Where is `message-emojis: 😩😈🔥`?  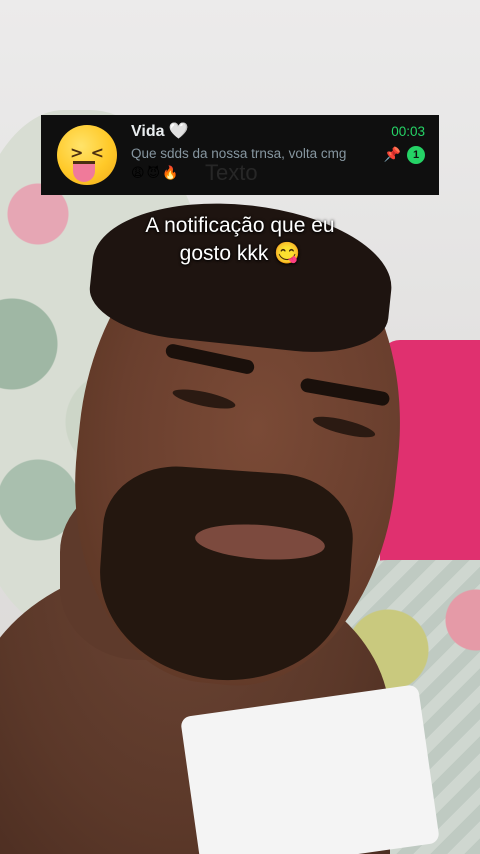 message-emojis: 😩😈🔥 is located at coordinates (156, 173).